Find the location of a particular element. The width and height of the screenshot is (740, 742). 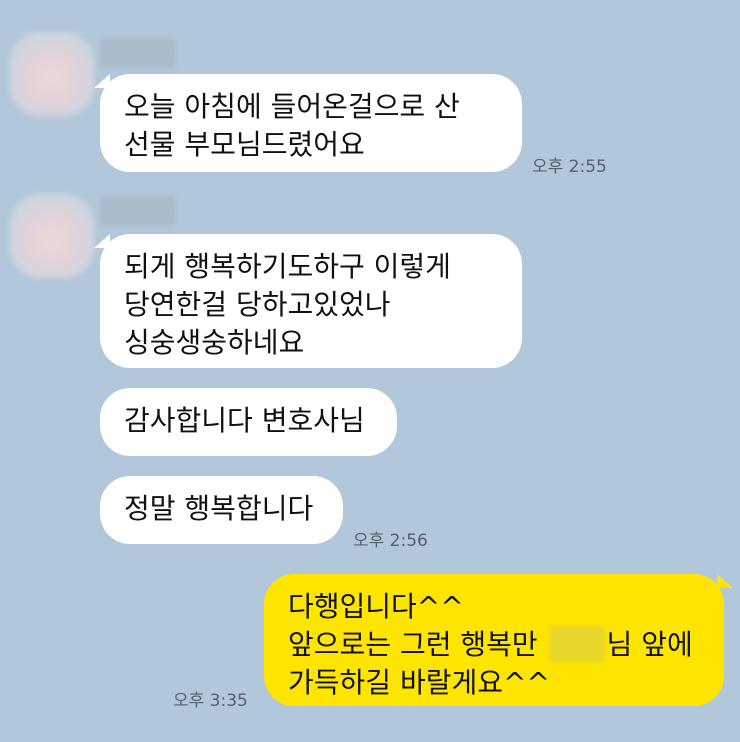

message-line: 앞으로는 그런 행복만 님 앞에 is located at coordinates (494, 645).